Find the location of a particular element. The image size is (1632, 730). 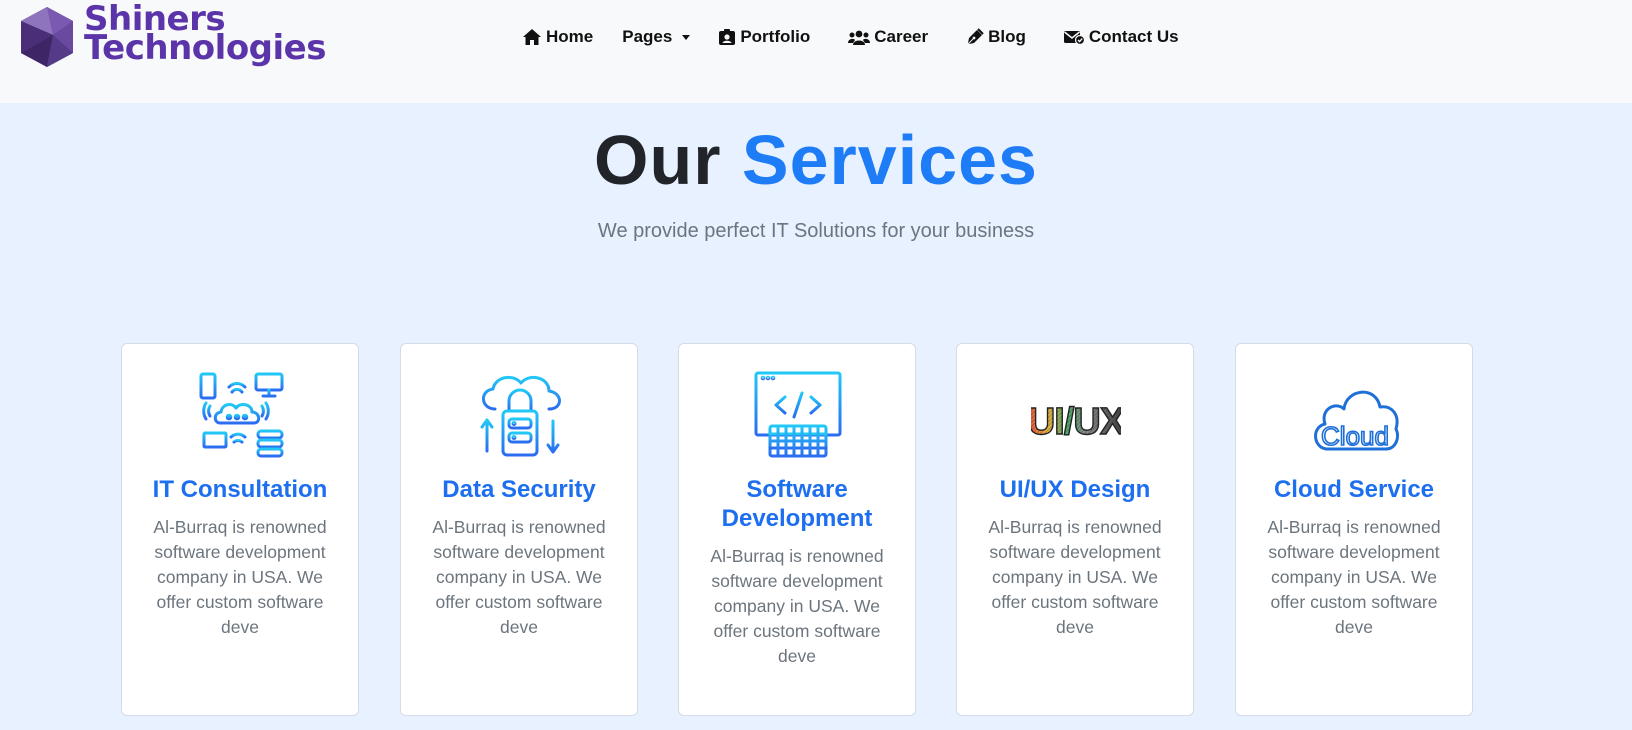

home-icon is located at coordinates (532, 37).